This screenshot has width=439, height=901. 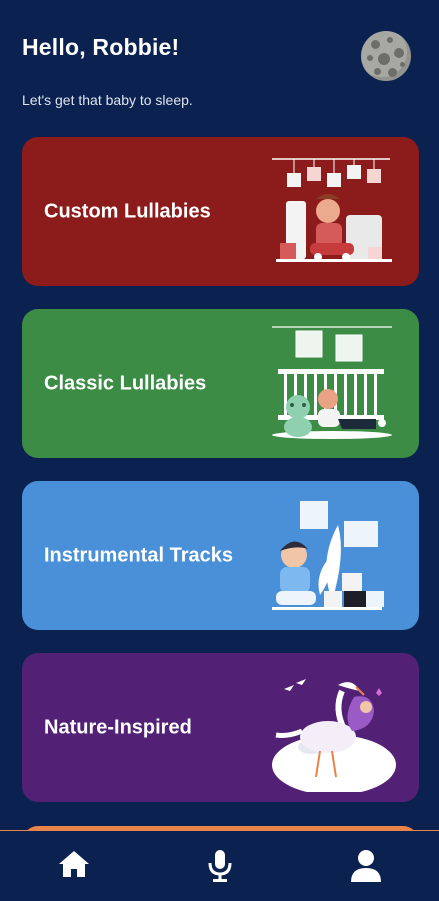 I want to click on microphone-icon, so click(x=220, y=866).